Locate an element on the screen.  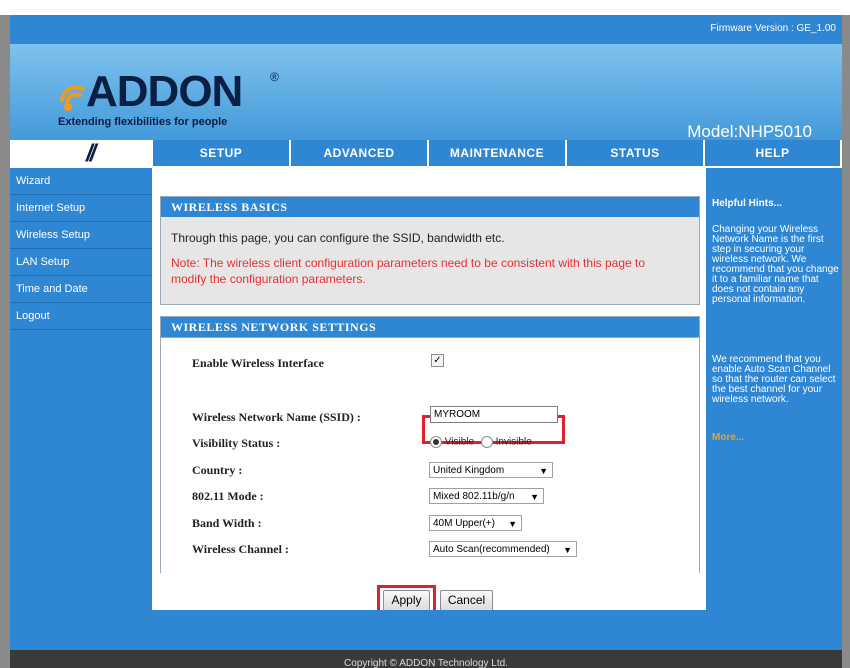
sidebar-item-time-and-date: Time and Date is located at coordinates (81, 289).